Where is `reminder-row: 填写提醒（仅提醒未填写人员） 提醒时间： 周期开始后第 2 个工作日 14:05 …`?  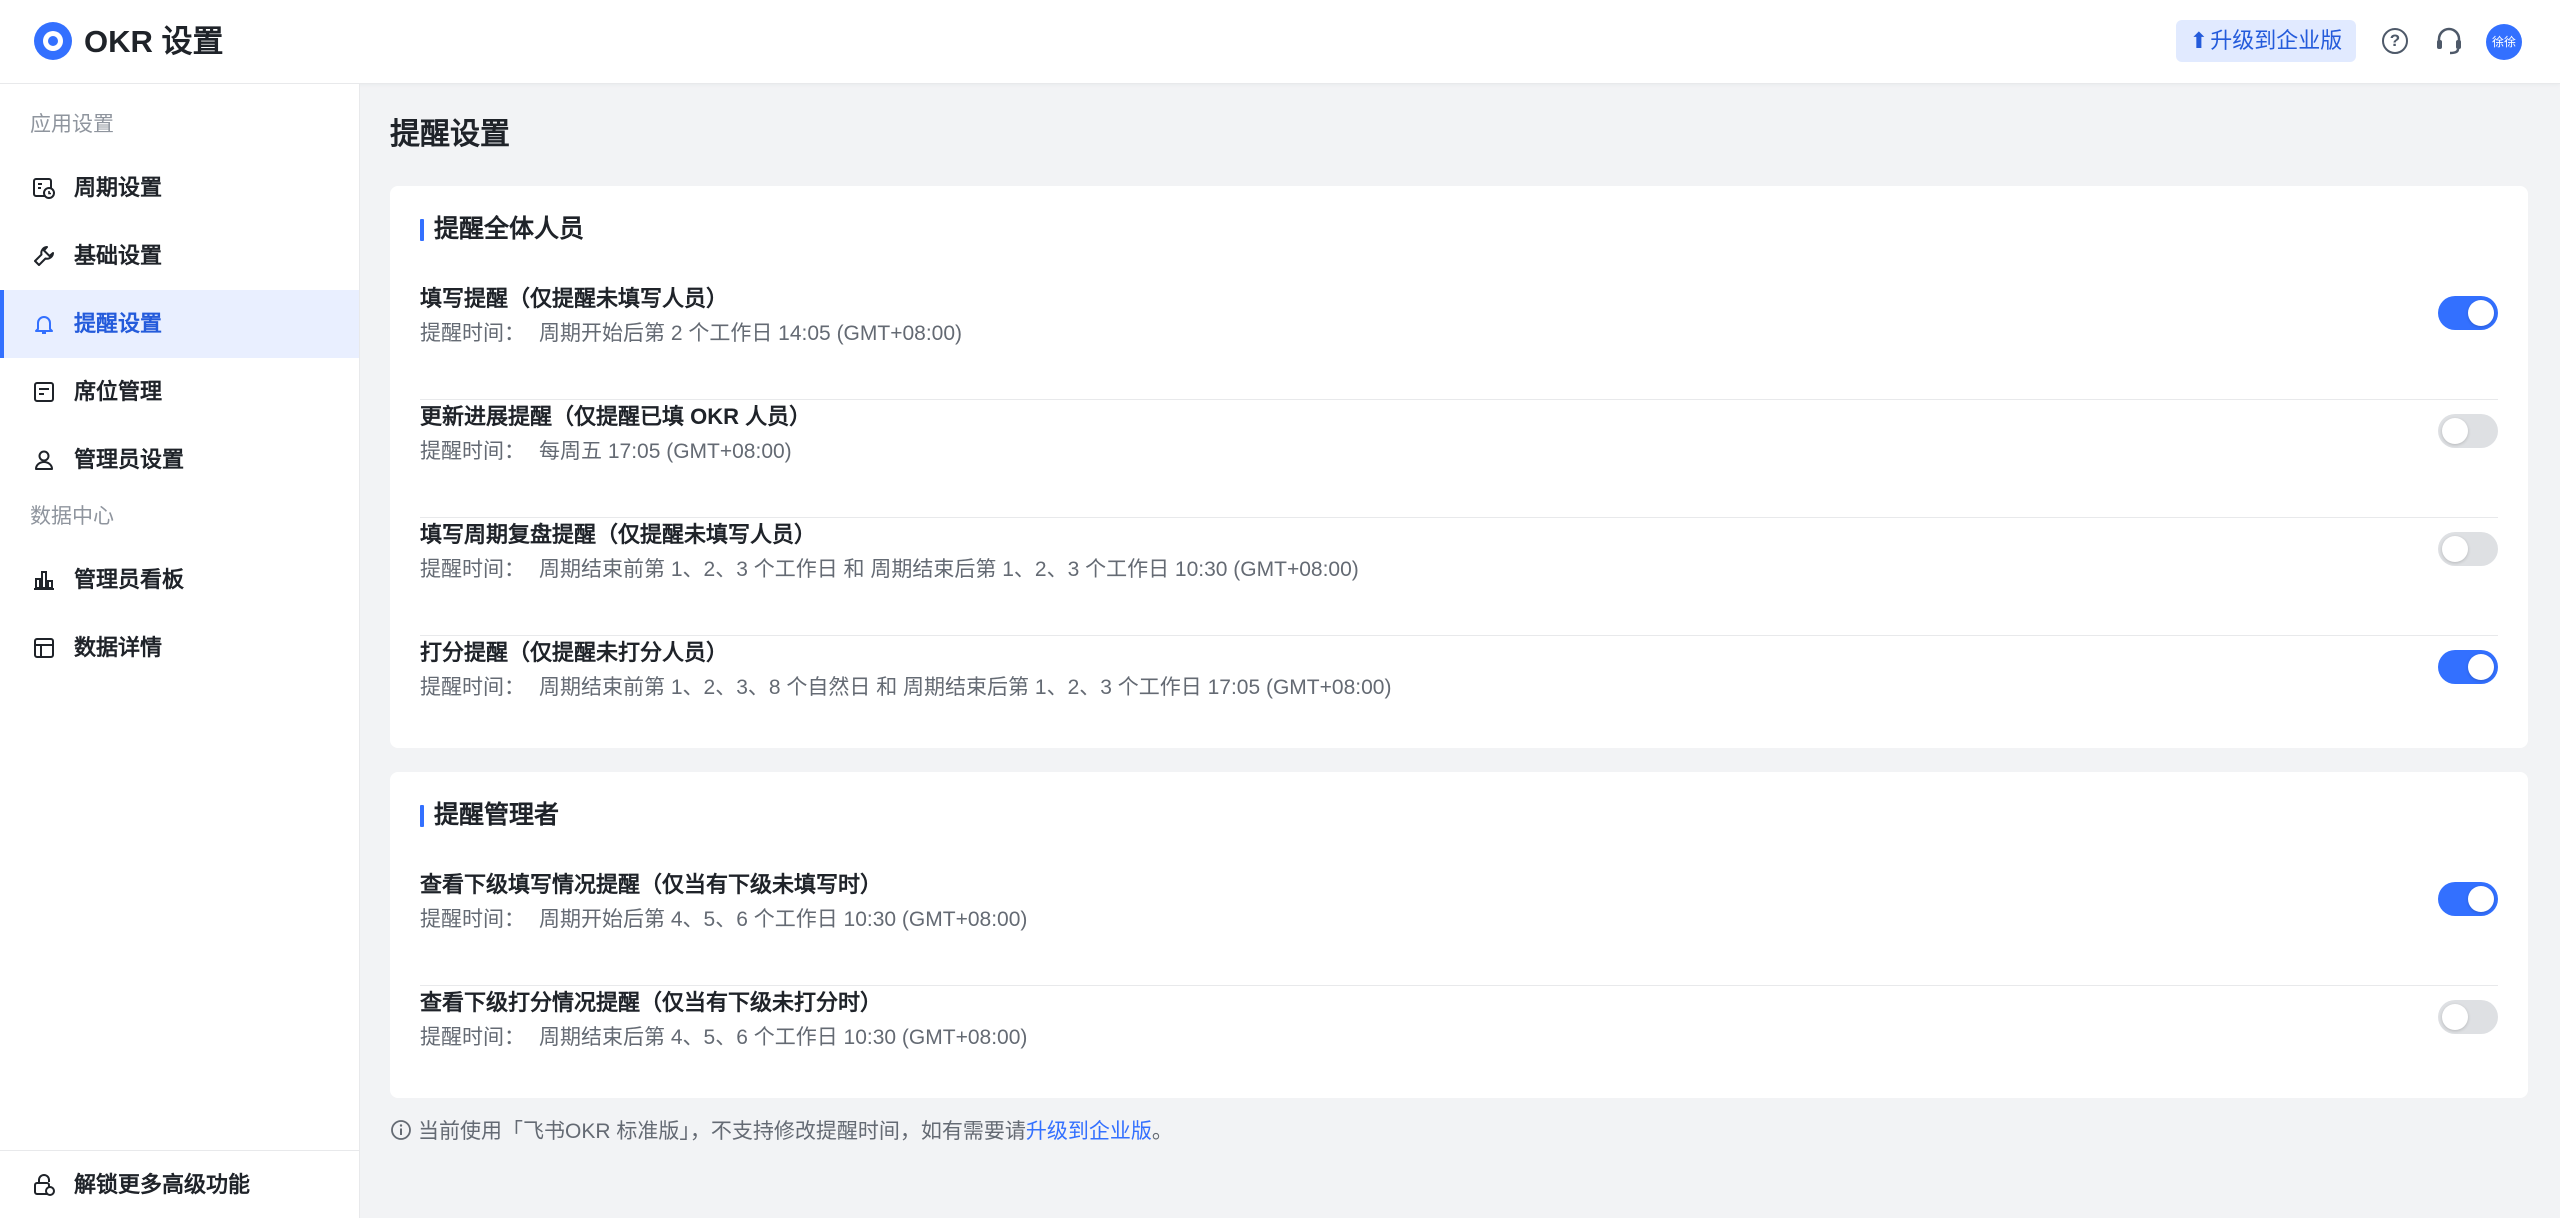 reminder-row: 填写提醒（仅提醒未填写人员） 提醒时间： 周期开始后第 2 个工作日 14:05 … is located at coordinates (1459, 341).